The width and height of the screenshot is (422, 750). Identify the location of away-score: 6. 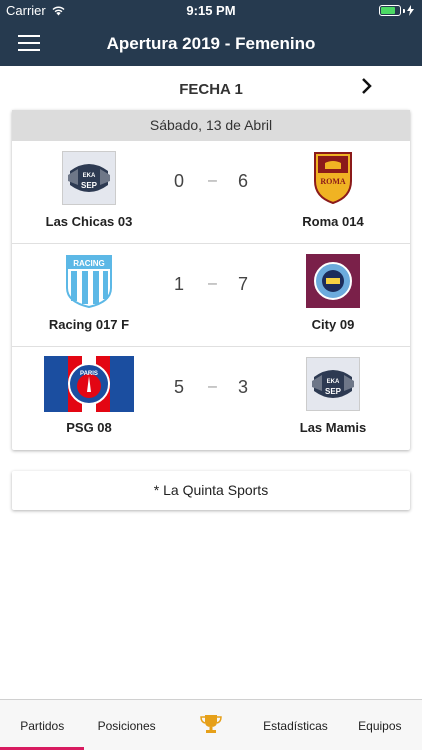
(243, 181).